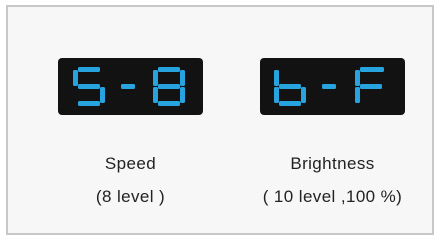  Describe the element at coordinates (332, 163) in the screenshot. I see `brightness-label: Brightness` at that location.